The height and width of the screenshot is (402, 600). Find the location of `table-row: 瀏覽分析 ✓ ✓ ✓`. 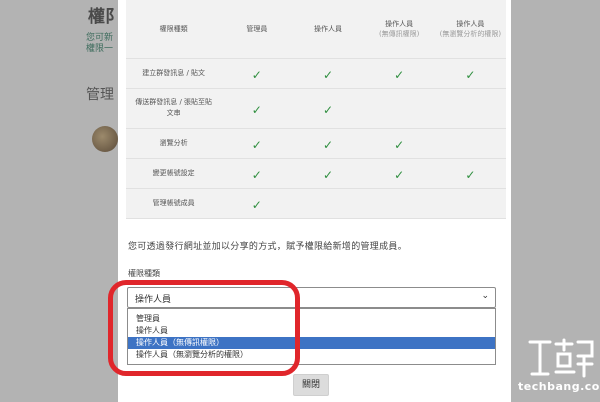

table-row: 瀏覽分析 ✓ ✓ ✓ is located at coordinates (316, 143).